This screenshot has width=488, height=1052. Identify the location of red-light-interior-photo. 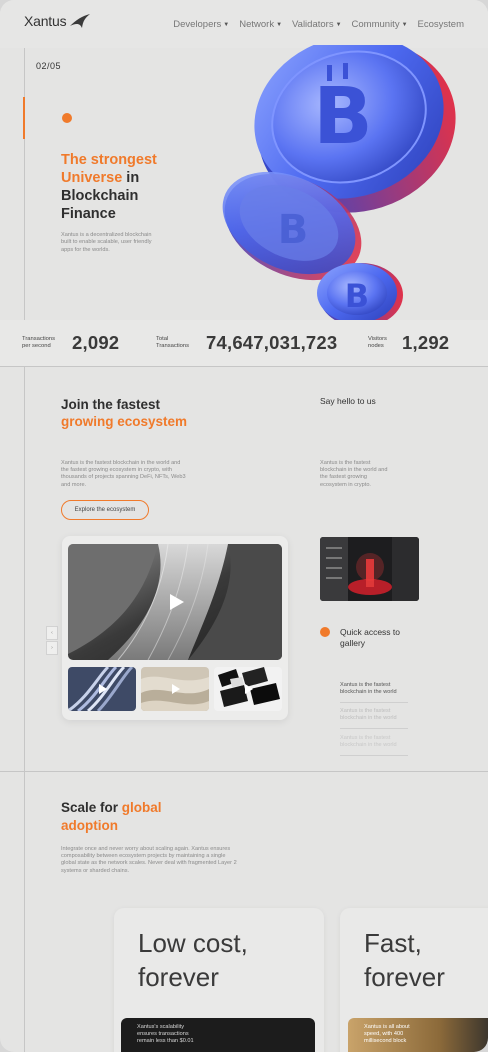
(369, 569).